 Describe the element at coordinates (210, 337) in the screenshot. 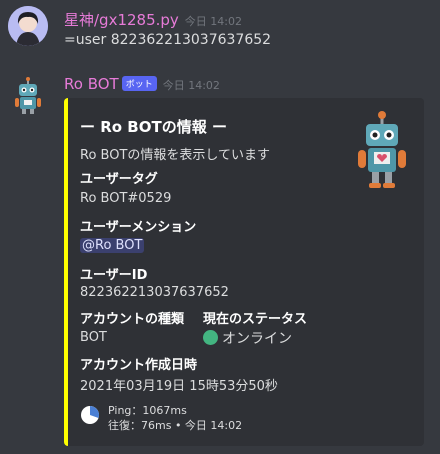

I see `online-status-icon` at that location.